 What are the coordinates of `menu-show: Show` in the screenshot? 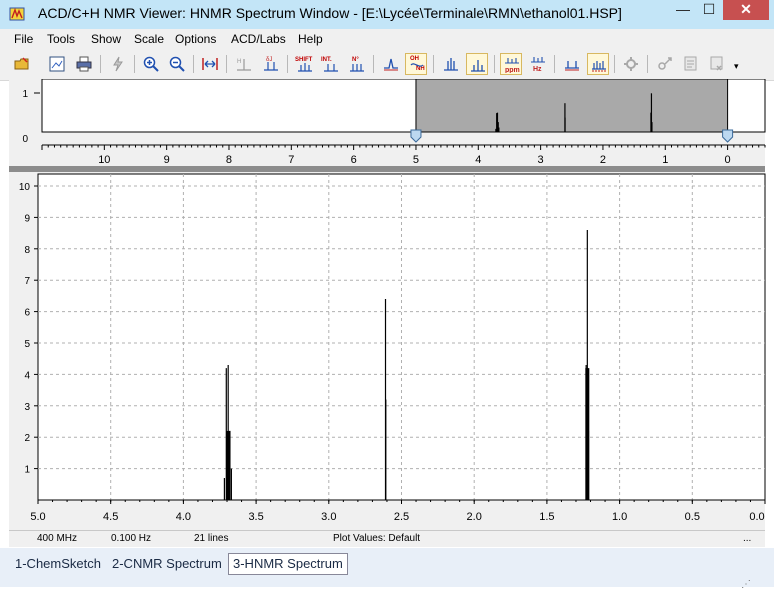 It's located at (106, 39).